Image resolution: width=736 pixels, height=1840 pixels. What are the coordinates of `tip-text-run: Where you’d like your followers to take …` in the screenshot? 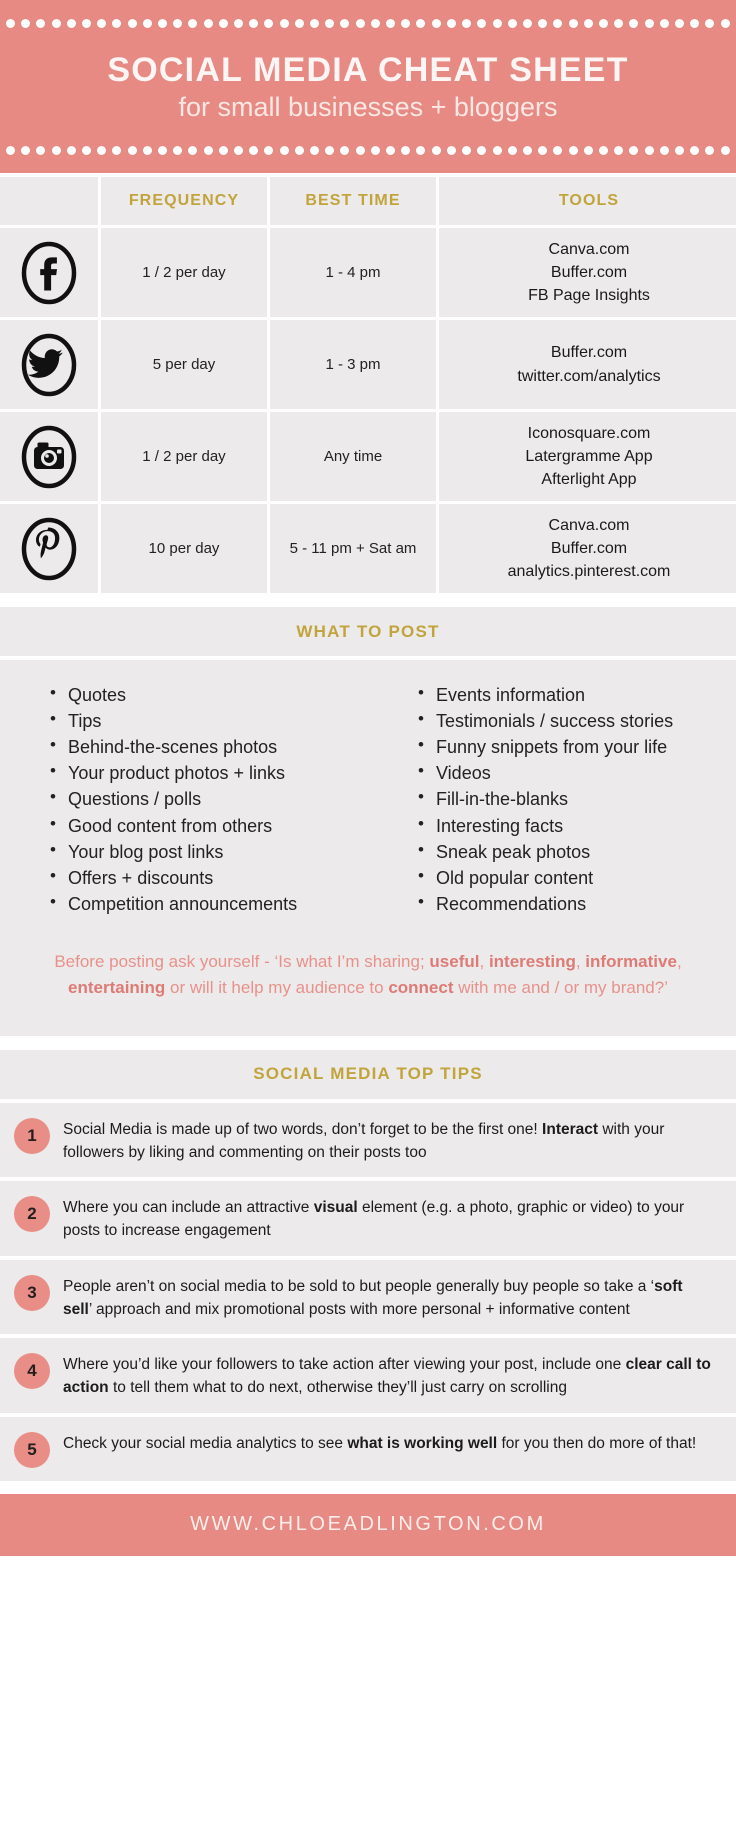 It's located at (344, 1365).